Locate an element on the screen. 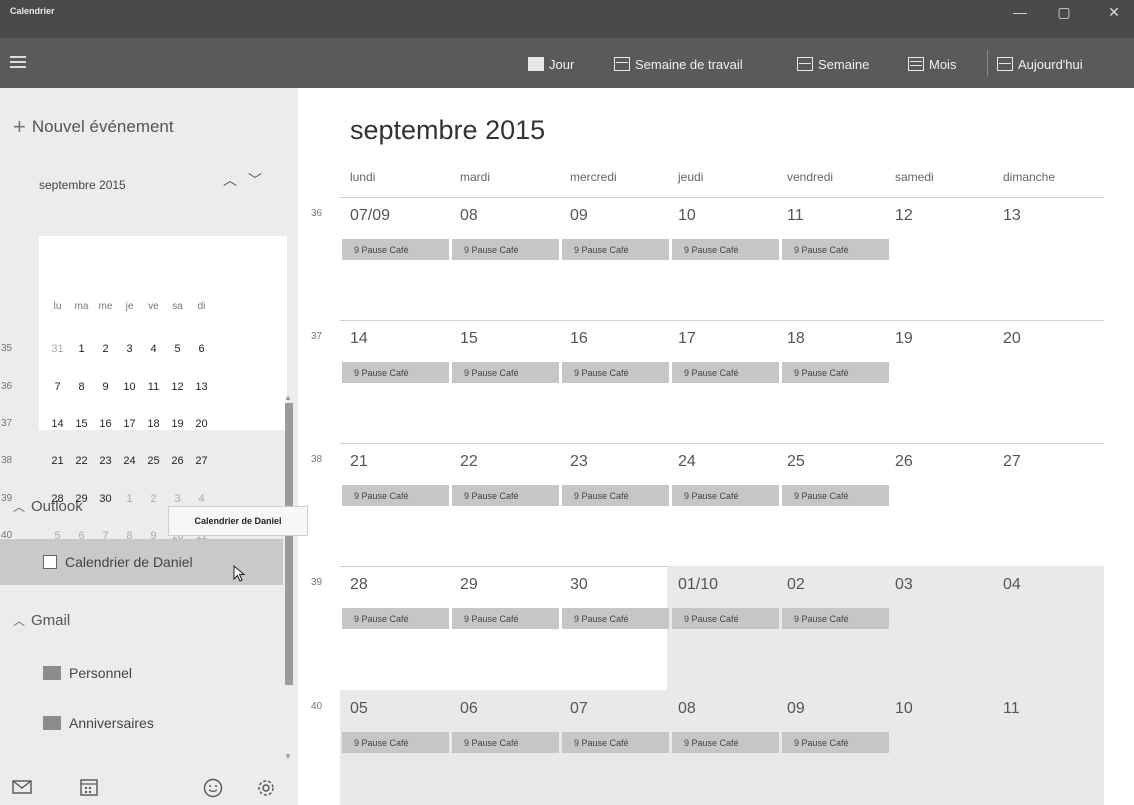 The height and width of the screenshot is (805, 1134). day-number: 18 is located at coordinates (796, 339).